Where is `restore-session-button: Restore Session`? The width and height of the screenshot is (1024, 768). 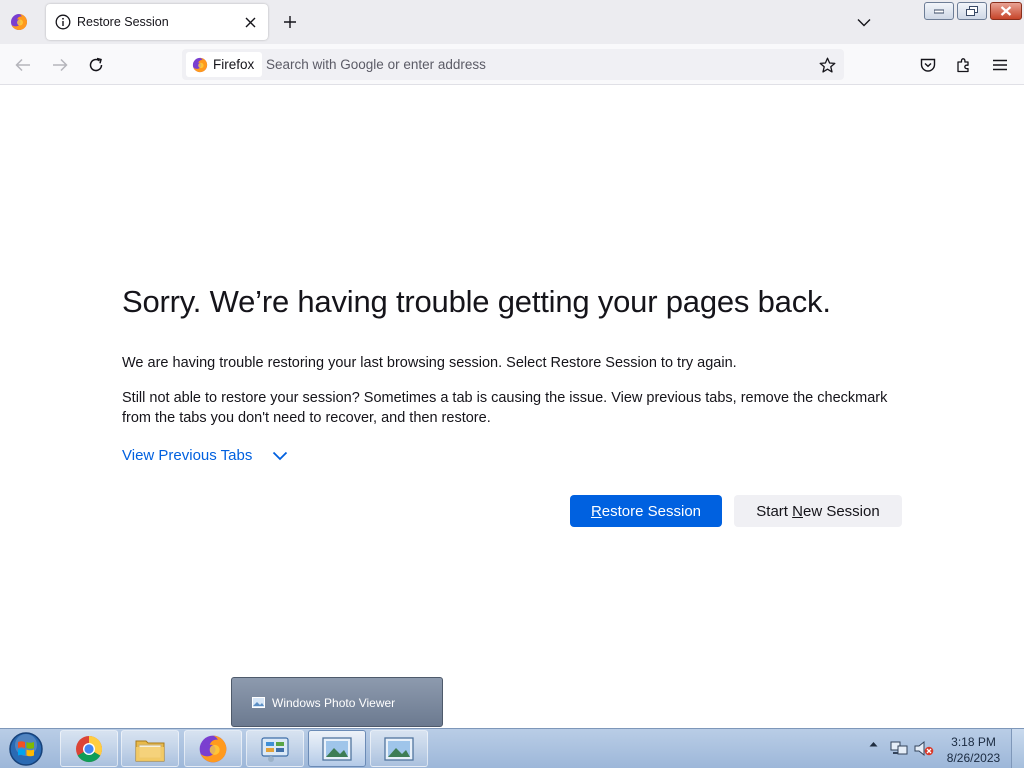 restore-session-button: Restore Session is located at coordinates (646, 511).